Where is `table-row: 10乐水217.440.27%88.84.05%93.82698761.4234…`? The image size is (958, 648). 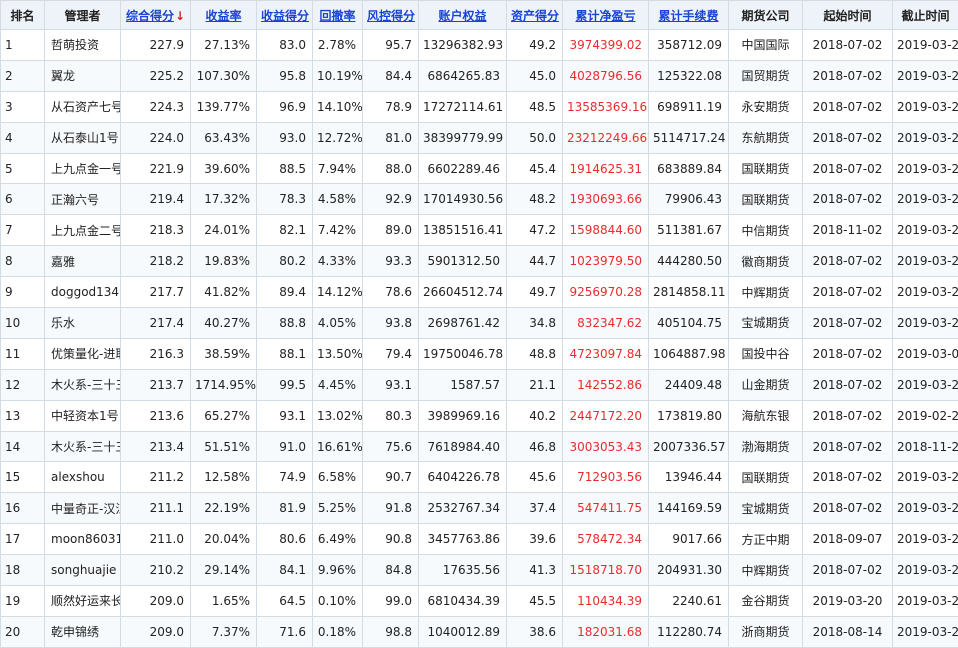 table-row: 10乐水217.440.27%88.84.05%93.82698761.4234… is located at coordinates (479, 323).